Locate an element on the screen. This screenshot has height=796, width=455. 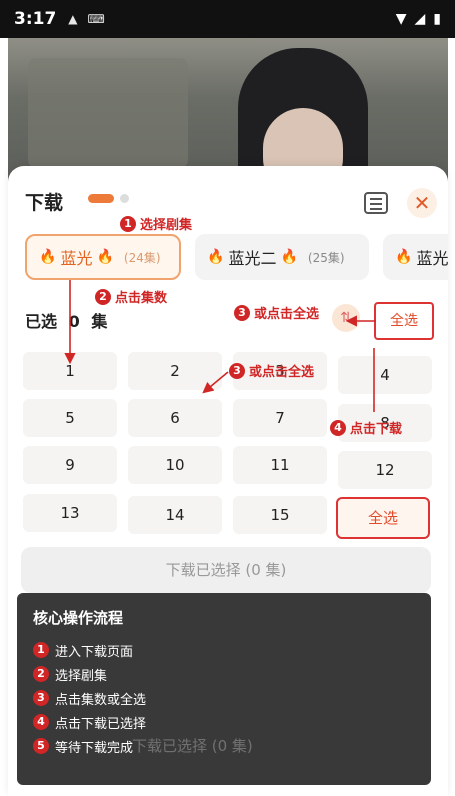
episode-15: 15 is located at coordinates (280, 515).